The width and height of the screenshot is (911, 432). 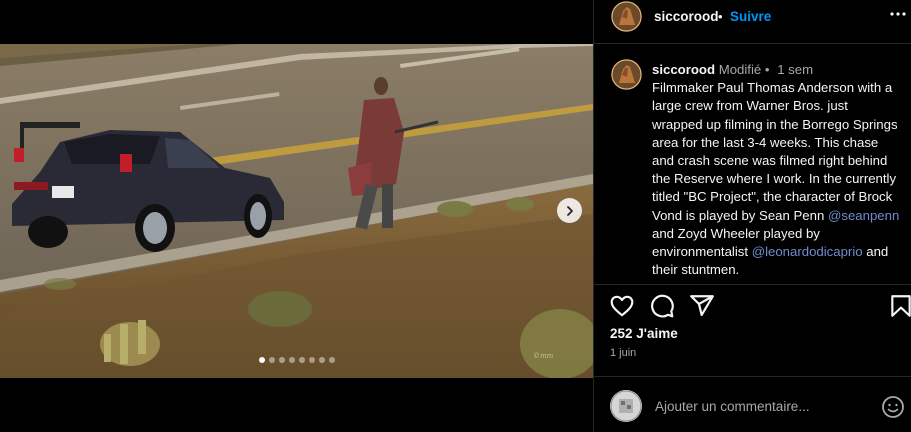 I want to click on follow-button: Suivre, so click(x=750, y=16).